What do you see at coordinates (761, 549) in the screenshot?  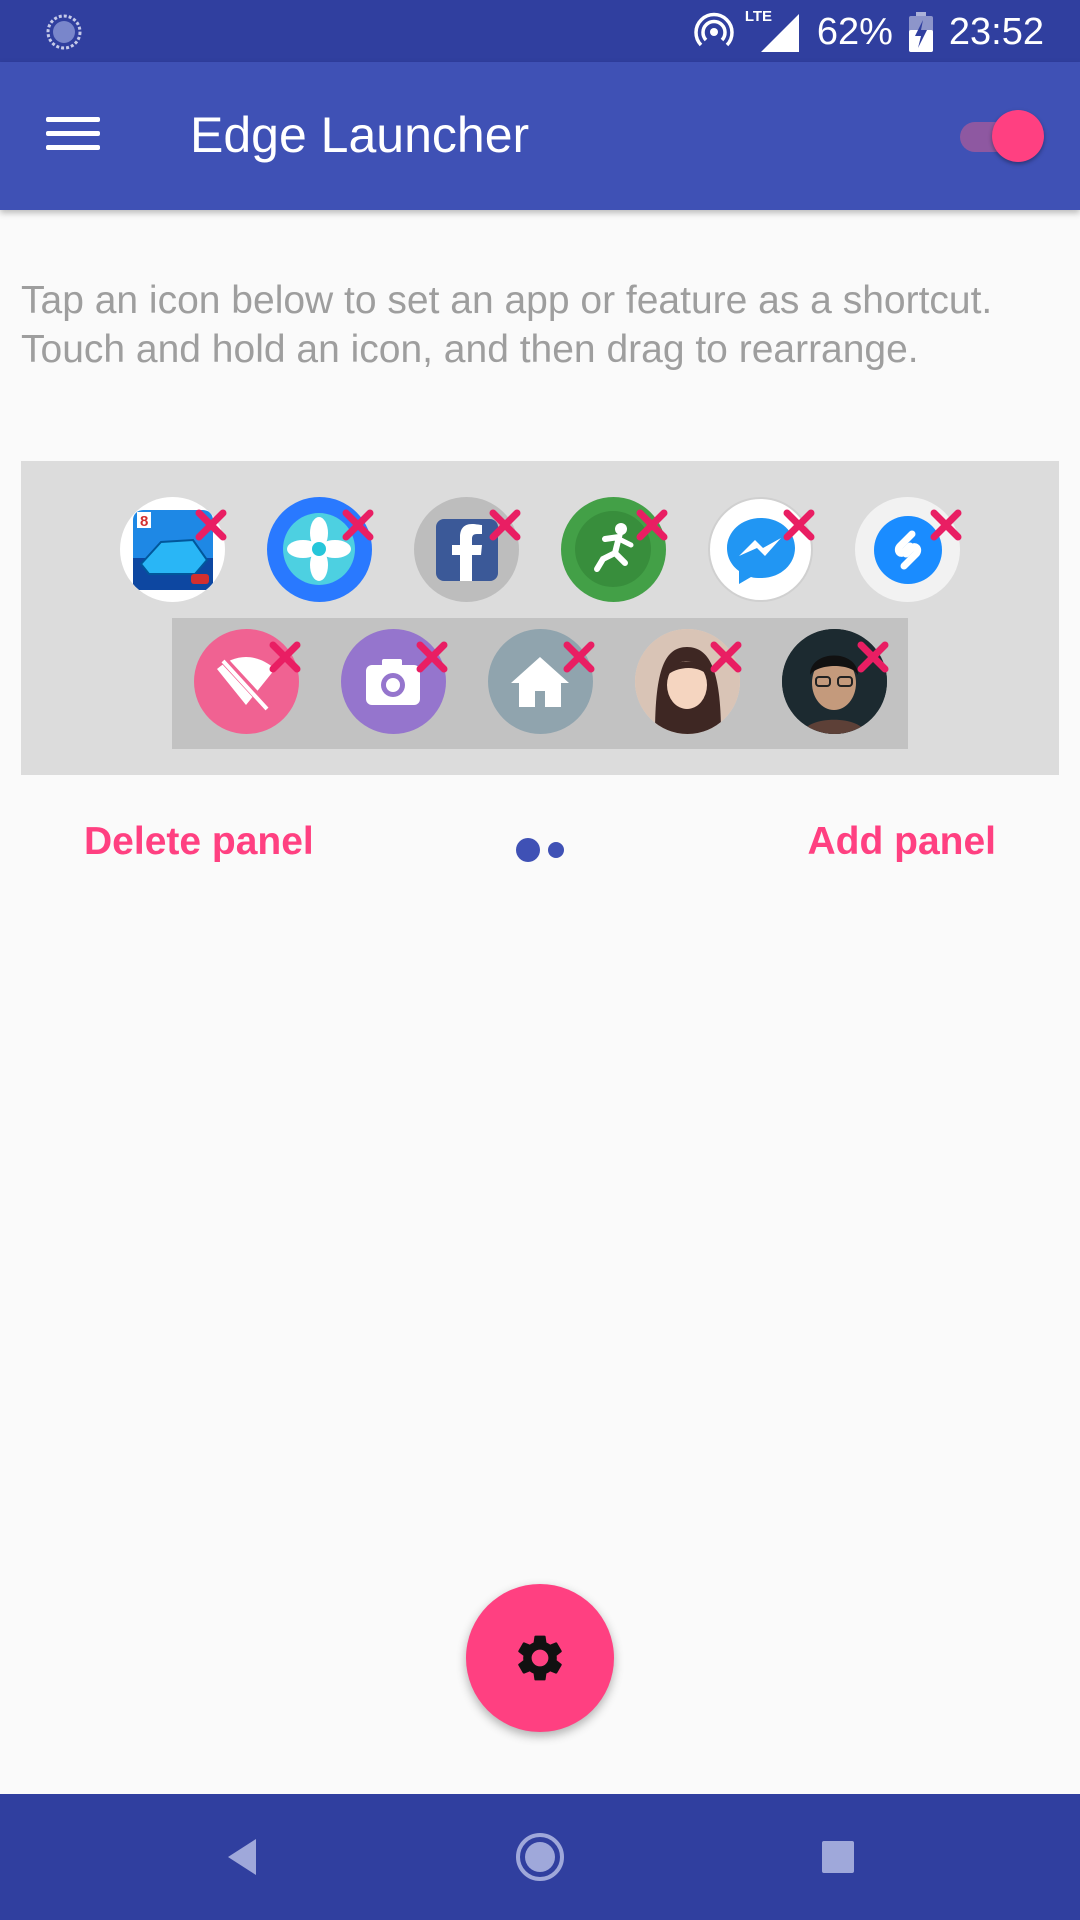 I see `messenger-app` at bounding box center [761, 549].